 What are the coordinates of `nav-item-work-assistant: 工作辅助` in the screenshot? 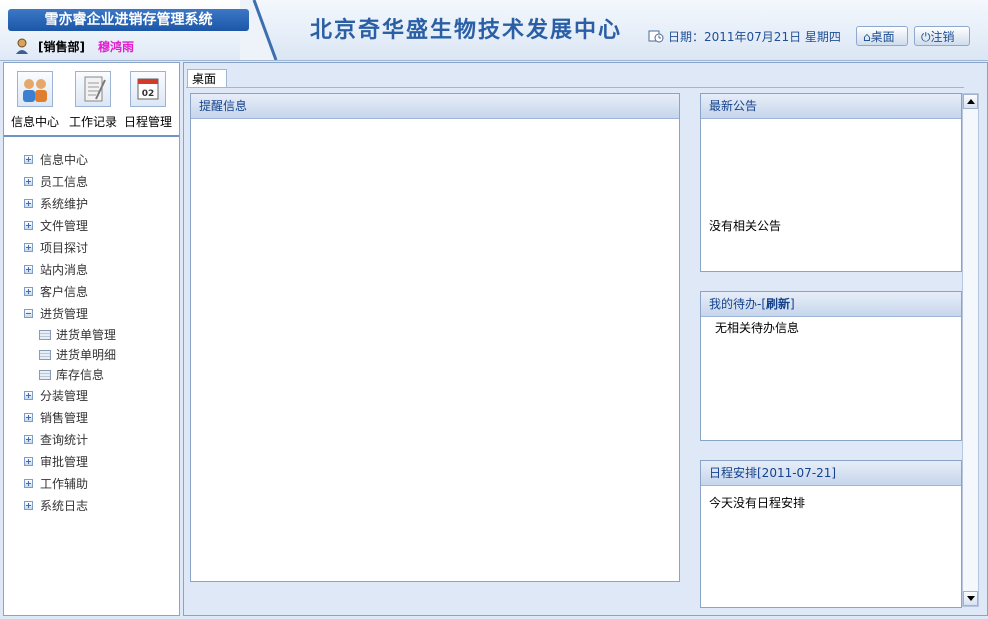 It's located at (95, 484).